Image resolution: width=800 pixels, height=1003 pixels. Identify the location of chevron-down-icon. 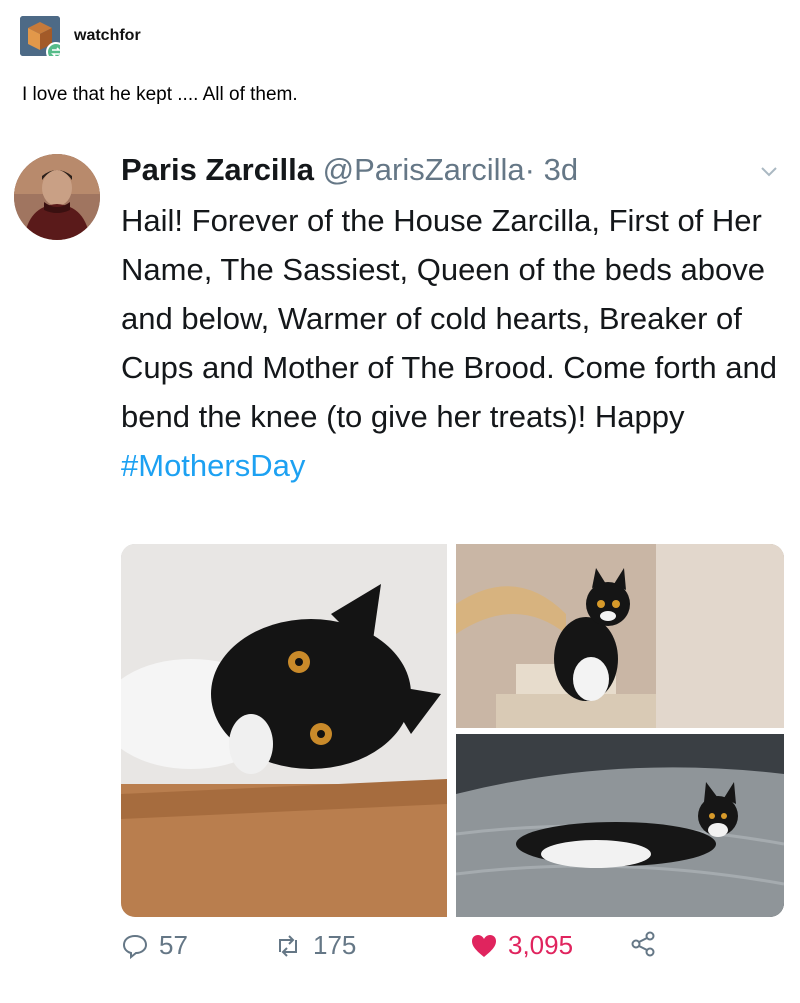
(769, 172).